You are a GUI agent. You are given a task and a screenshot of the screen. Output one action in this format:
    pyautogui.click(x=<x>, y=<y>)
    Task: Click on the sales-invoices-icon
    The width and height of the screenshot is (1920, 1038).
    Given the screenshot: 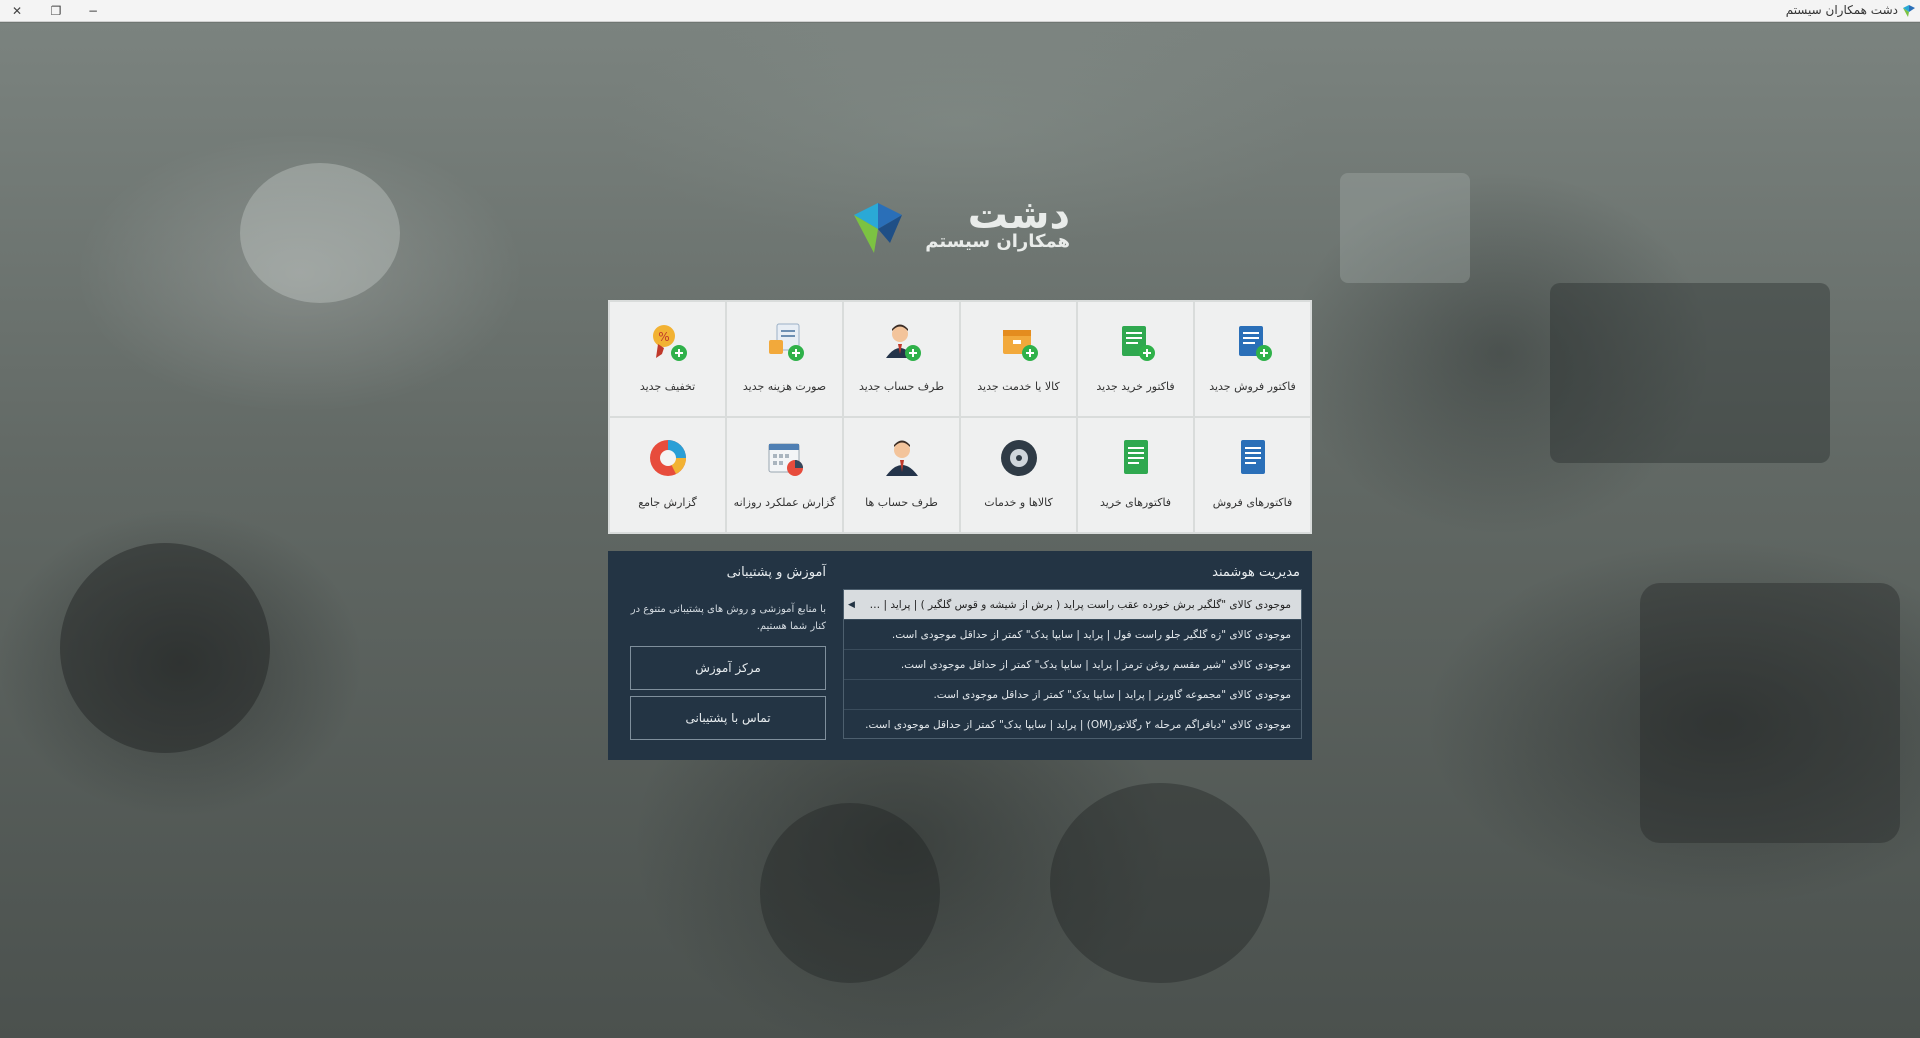 What is the action you would take?
    pyautogui.click(x=1252, y=457)
    